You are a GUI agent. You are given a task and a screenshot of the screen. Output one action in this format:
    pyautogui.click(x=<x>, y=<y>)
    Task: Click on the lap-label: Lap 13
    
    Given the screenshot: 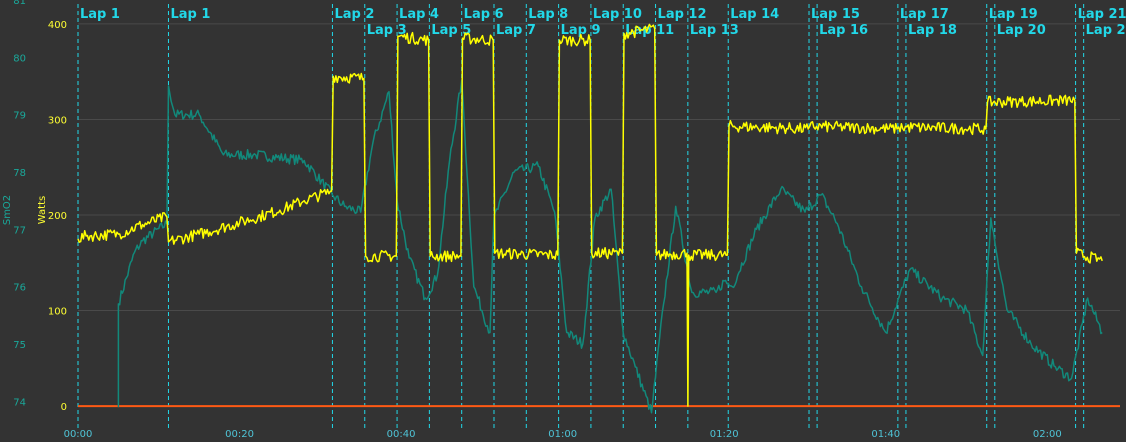 What is the action you would take?
    pyautogui.click(x=714, y=30)
    